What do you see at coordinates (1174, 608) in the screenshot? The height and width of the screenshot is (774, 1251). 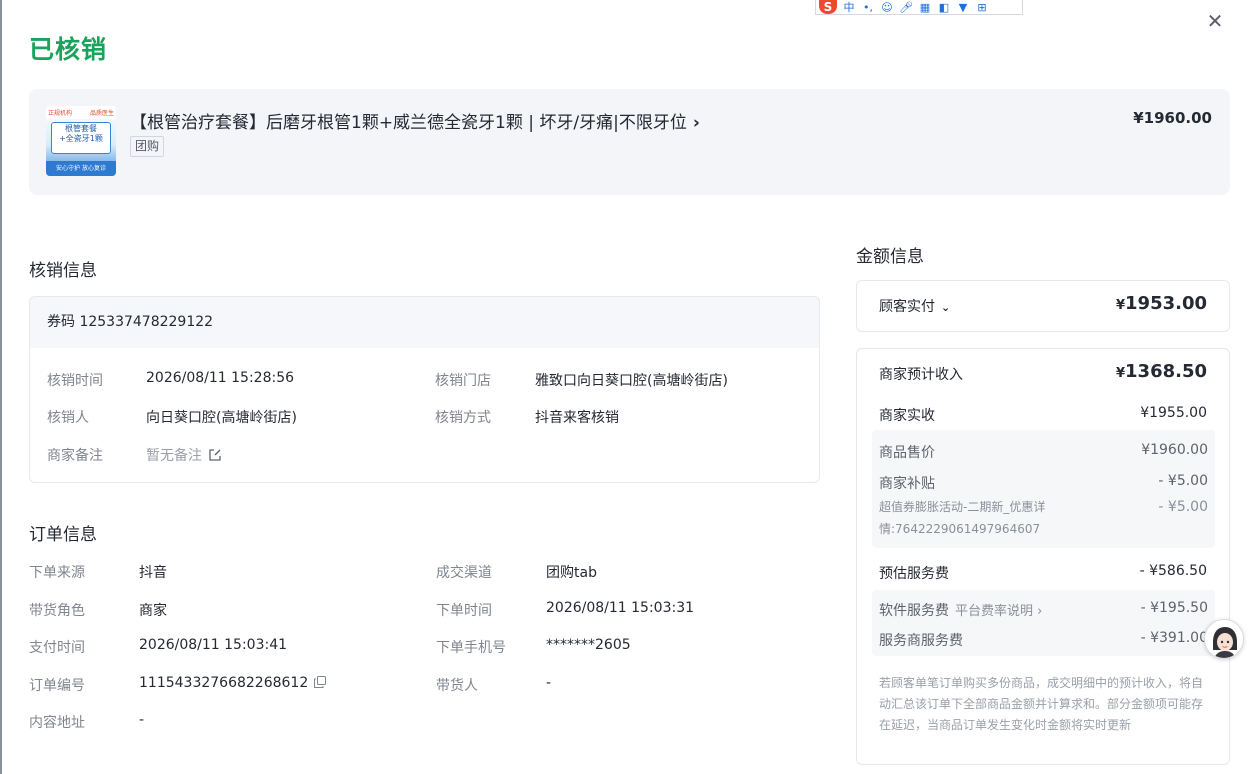 I see `software-fee-value: - ¥195.50` at bounding box center [1174, 608].